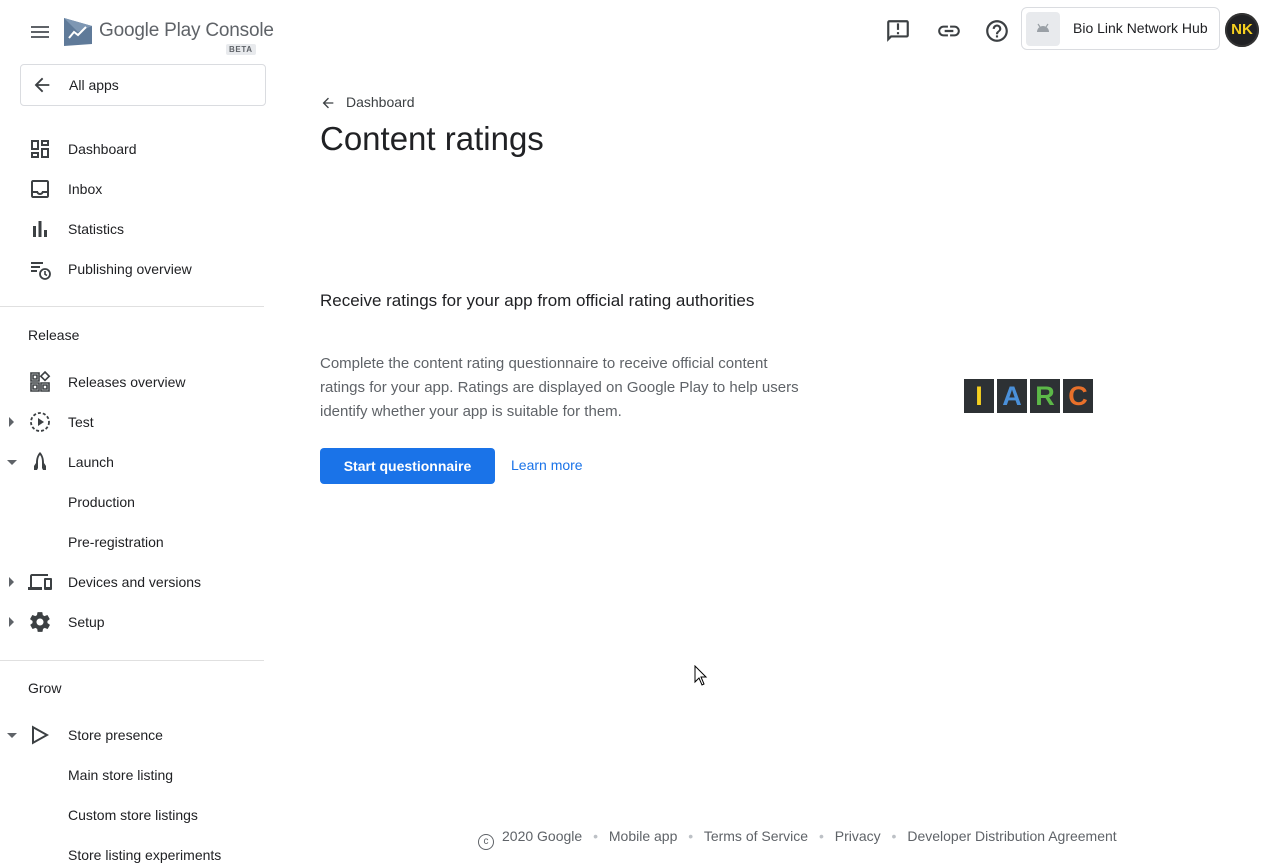  I want to click on sidebar-item-devices-and-versions: Devices and versions, so click(132, 582).